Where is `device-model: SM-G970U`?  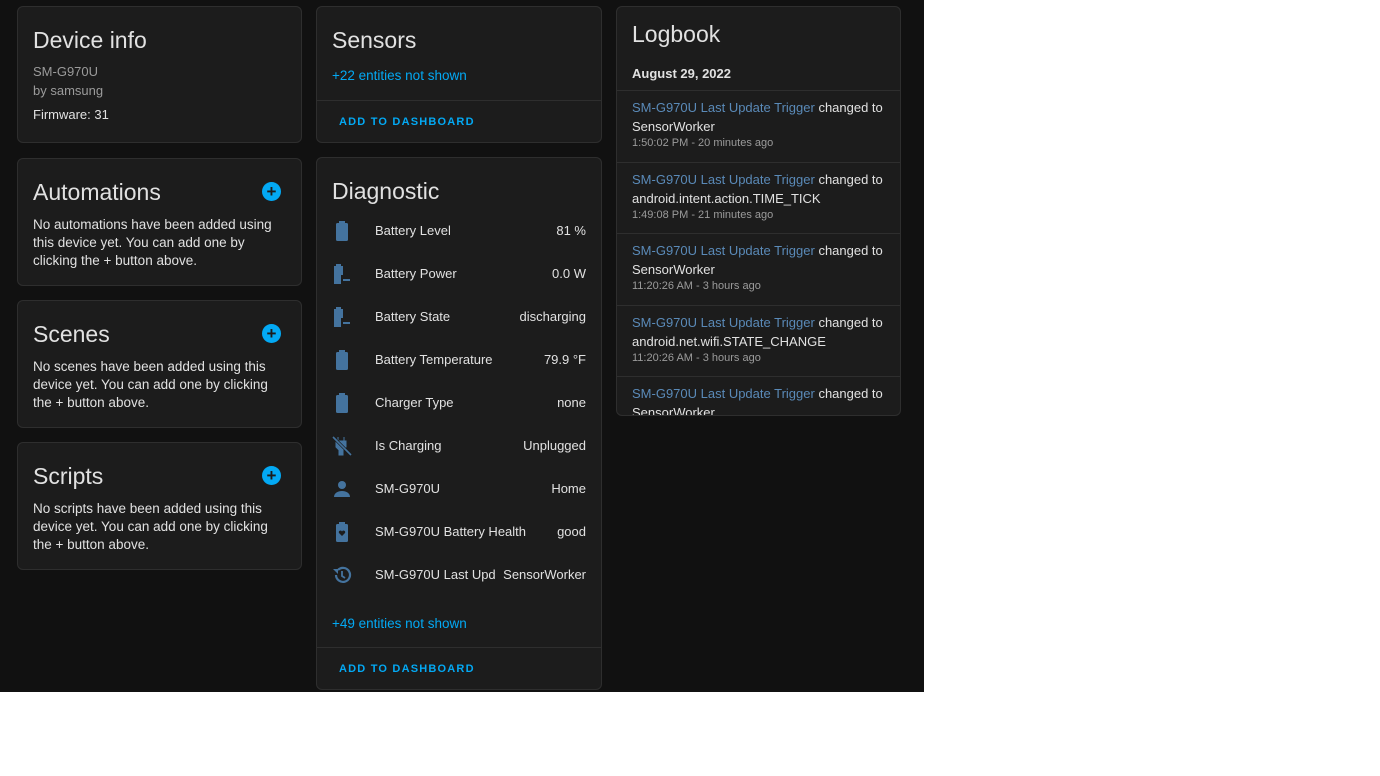 device-model: SM-G970U is located at coordinates (66, 71).